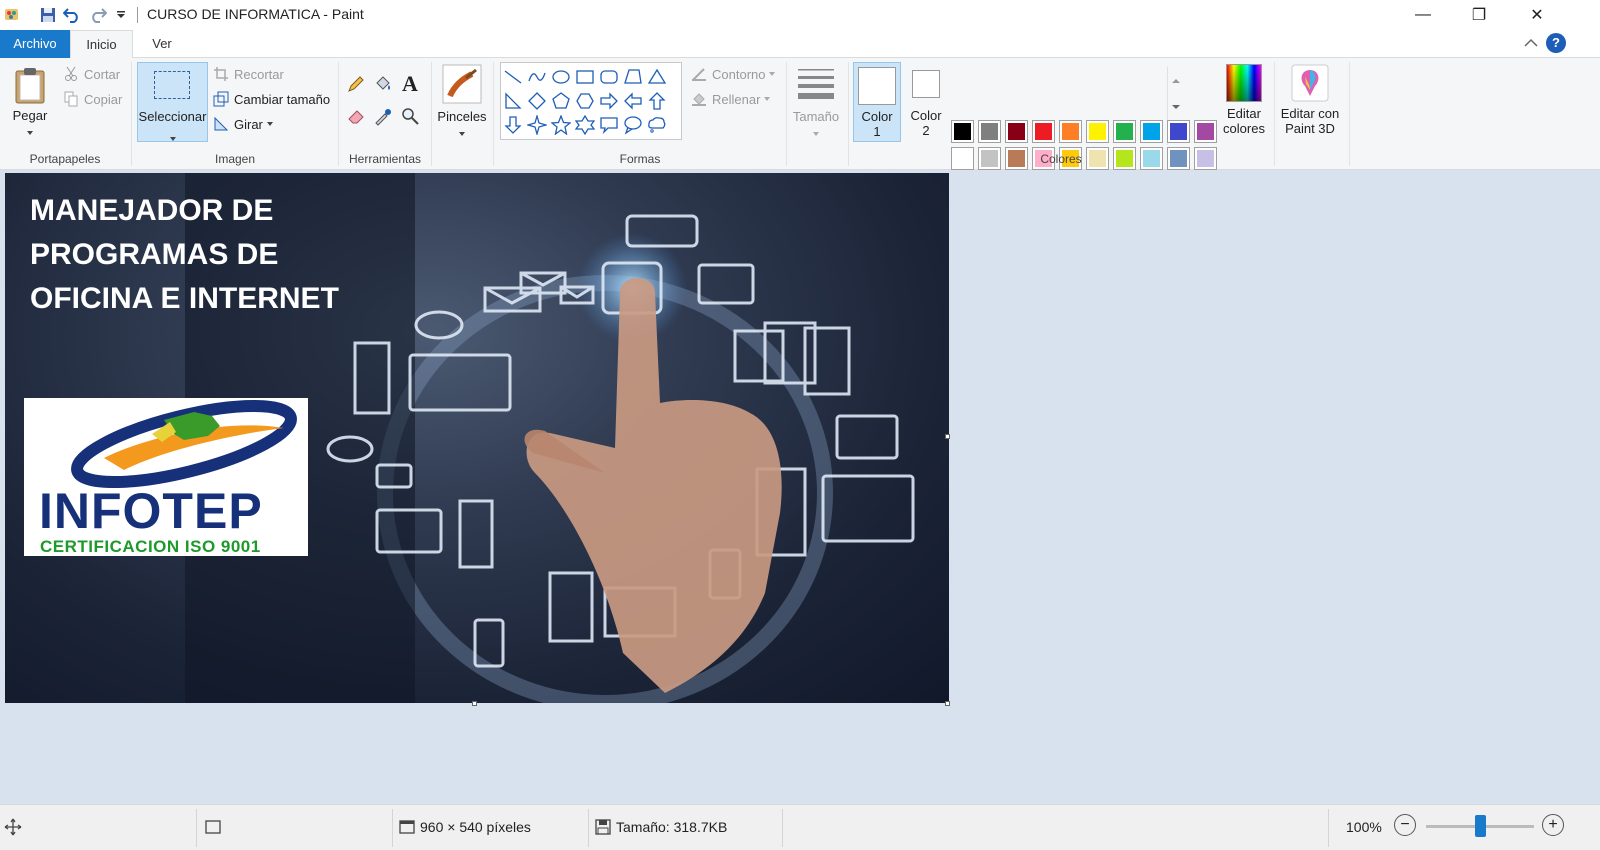 The image size is (1600, 850). What do you see at coordinates (150, 546) in the screenshot?
I see `logo-subtitle: CERTIFICACION ISO 9001` at bounding box center [150, 546].